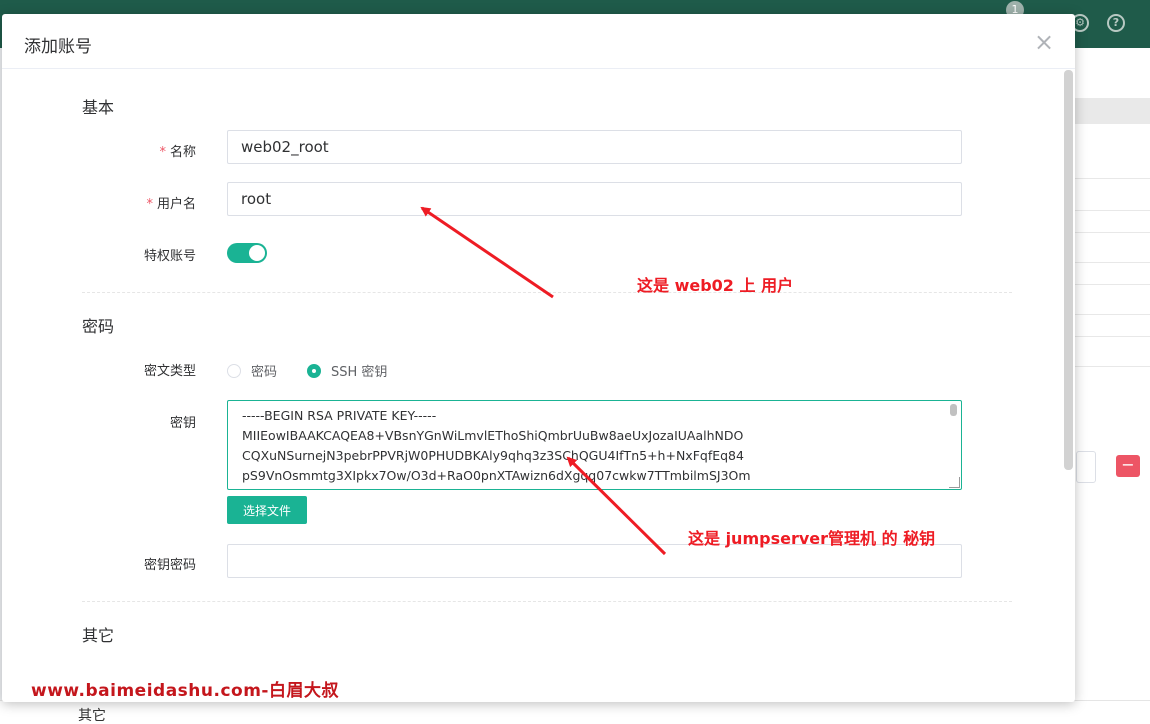  I want to click on resize-handle-icon, so click(954, 482).